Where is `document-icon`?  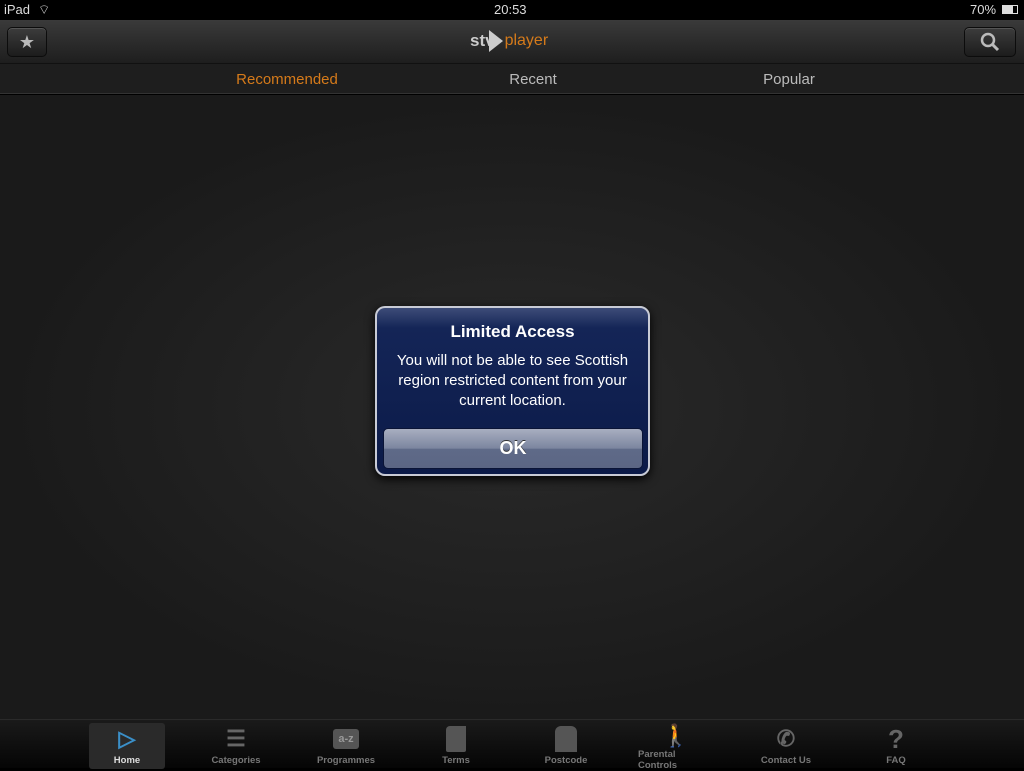
document-icon is located at coordinates (456, 739).